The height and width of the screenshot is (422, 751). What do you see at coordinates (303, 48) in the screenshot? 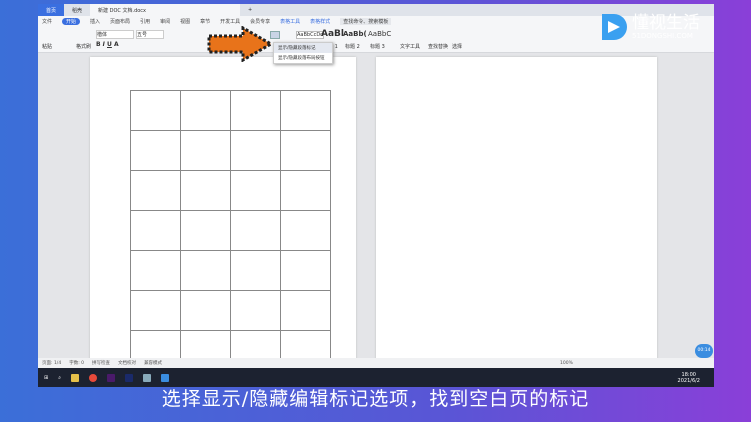
I see `dropdown-item-paragraph-marks: 显示/隐藏段落标记` at bounding box center [303, 48].